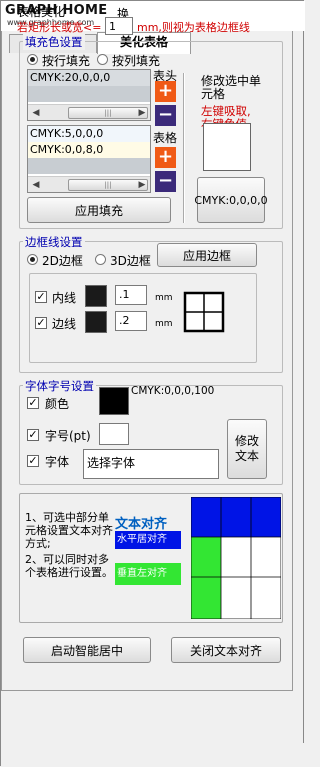 This screenshot has height=767, width=320. What do you see at coordinates (59, 27) in the screenshot?
I see `border-rule-prefix: 若矩形长或宽<=` at bounding box center [59, 27].